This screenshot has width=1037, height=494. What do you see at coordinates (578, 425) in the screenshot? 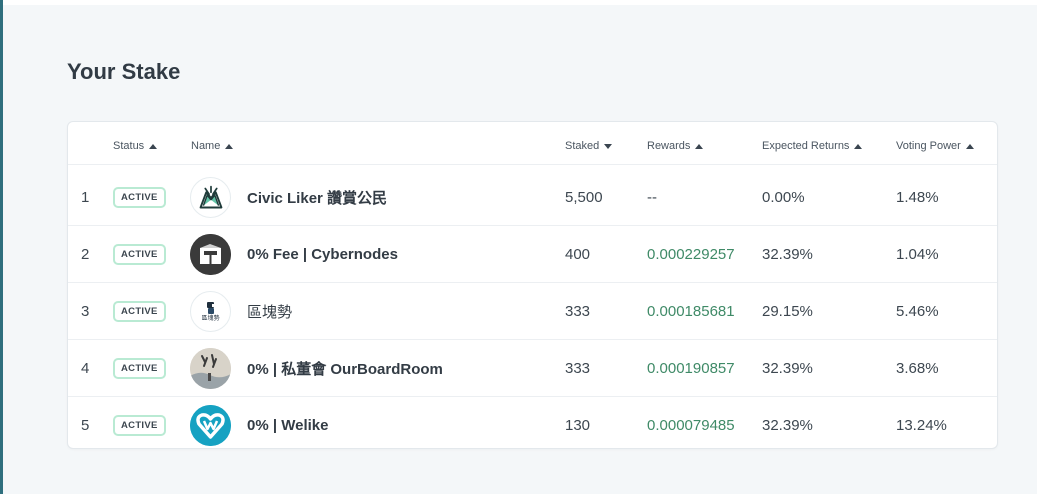
I see `staked-value: 130` at bounding box center [578, 425].